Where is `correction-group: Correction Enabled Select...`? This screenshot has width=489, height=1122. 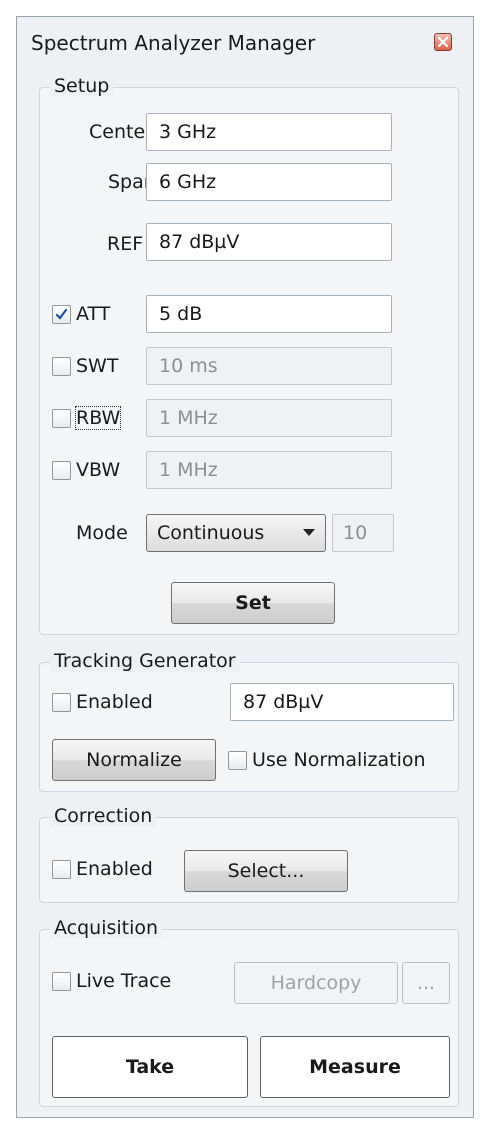
correction-group: Correction Enabled Select... is located at coordinates (249, 854).